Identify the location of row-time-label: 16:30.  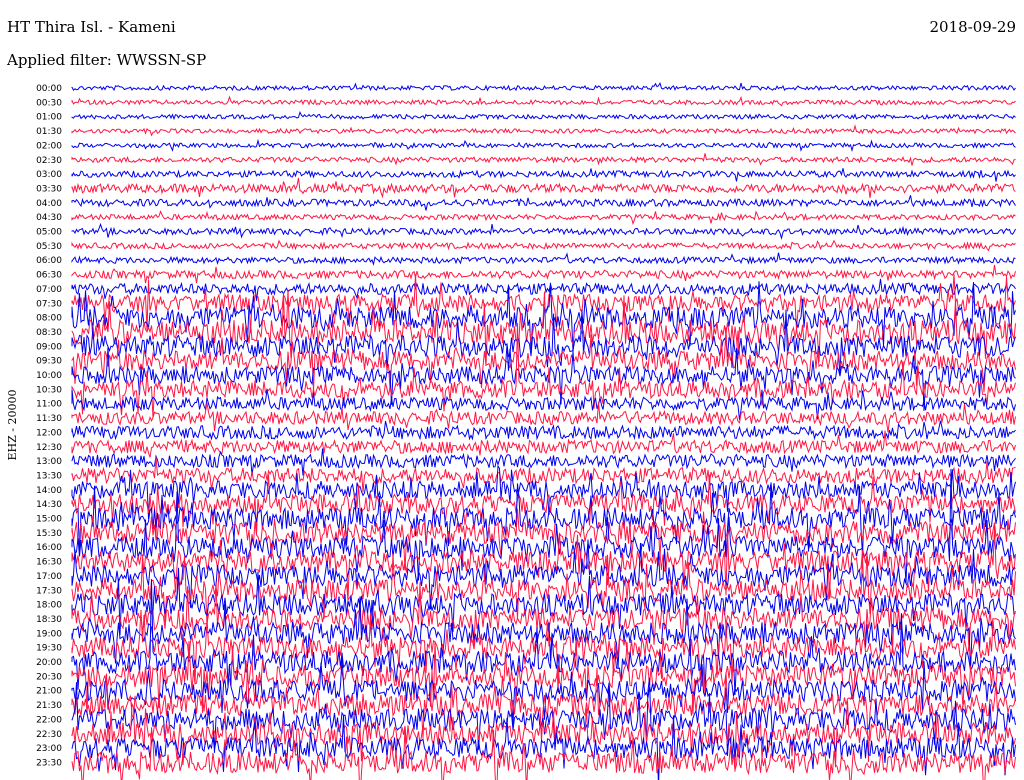
(49, 563).